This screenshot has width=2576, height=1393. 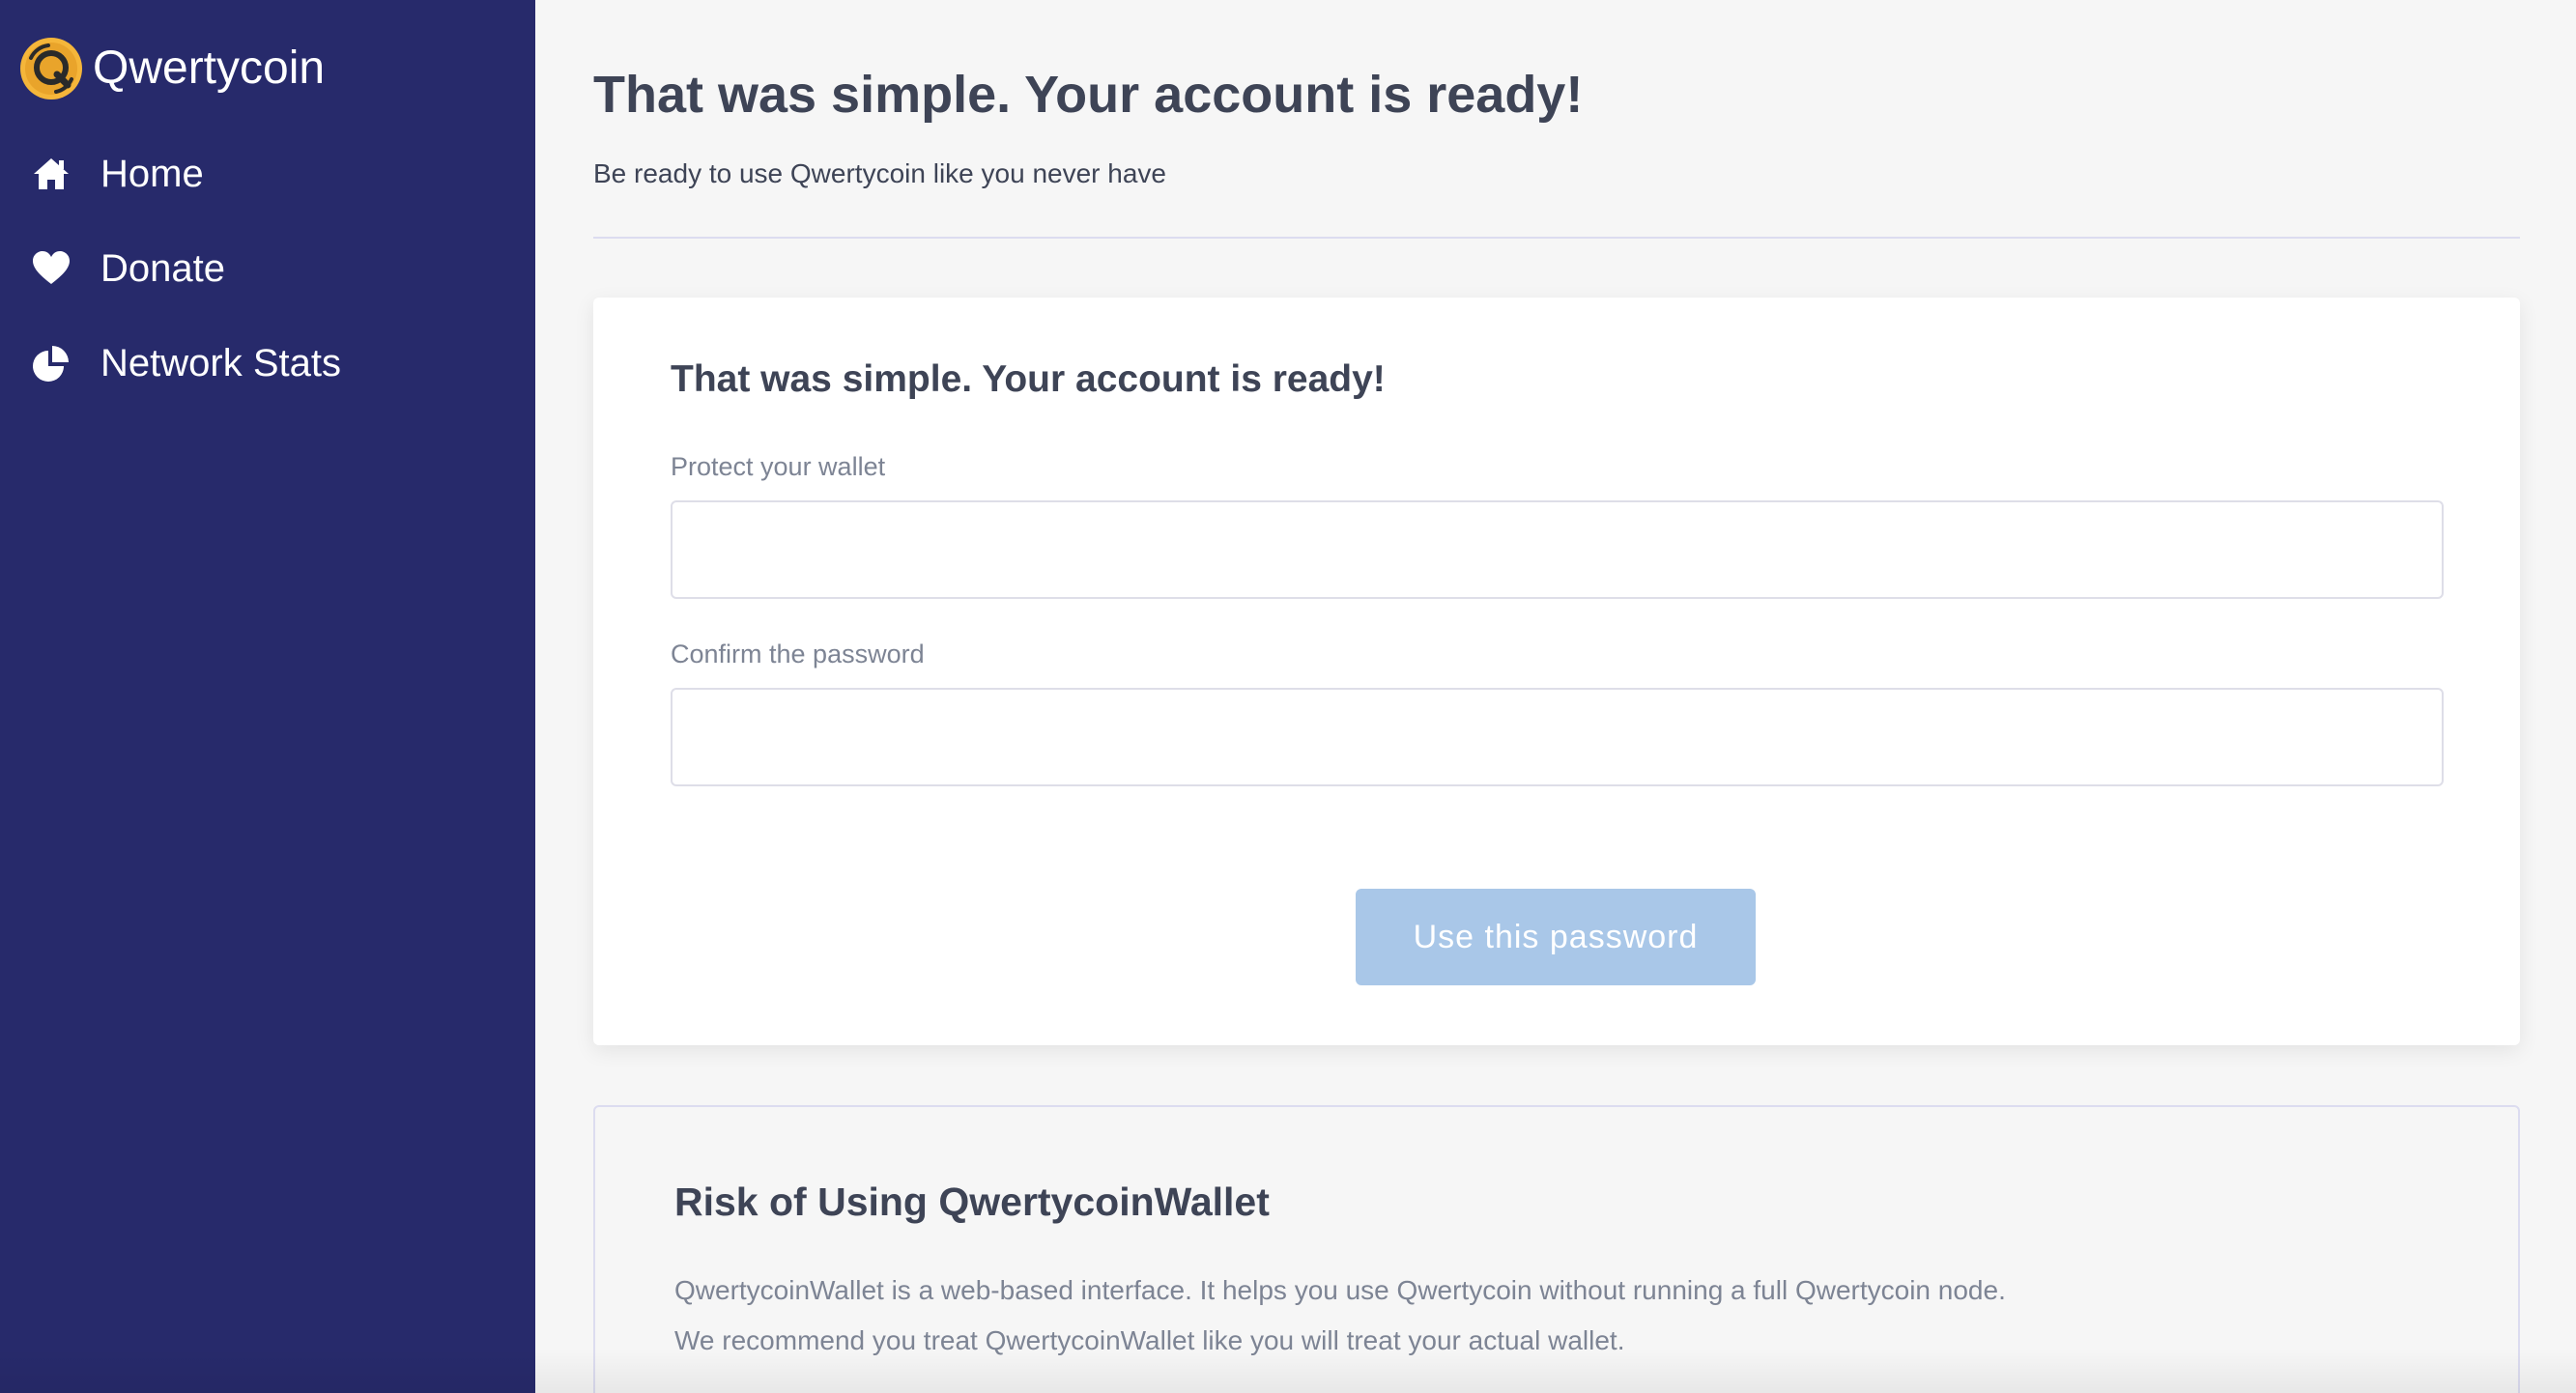 I want to click on page-title: That was simple. Your account is ready!, so click(x=1089, y=95).